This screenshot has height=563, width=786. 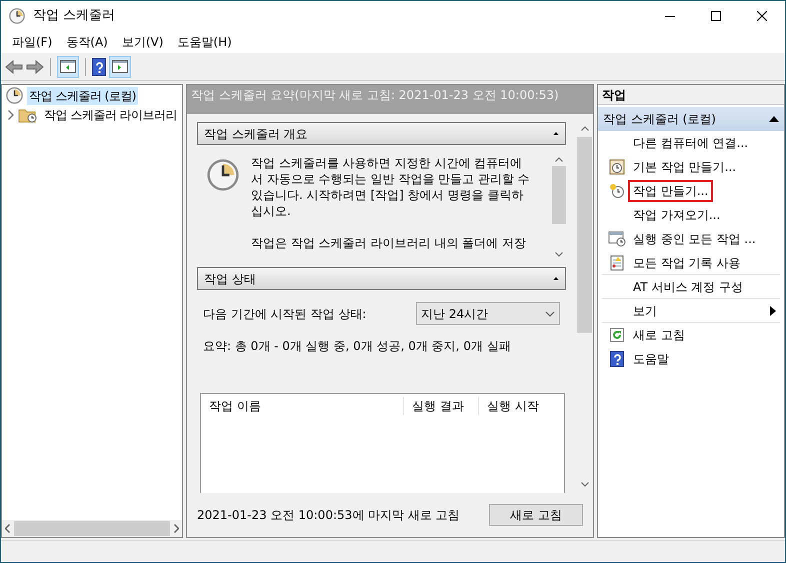 What do you see at coordinates (7, 528) in the screenshot?
I see `scroll-left-icon` at bounding box center [7, 528].